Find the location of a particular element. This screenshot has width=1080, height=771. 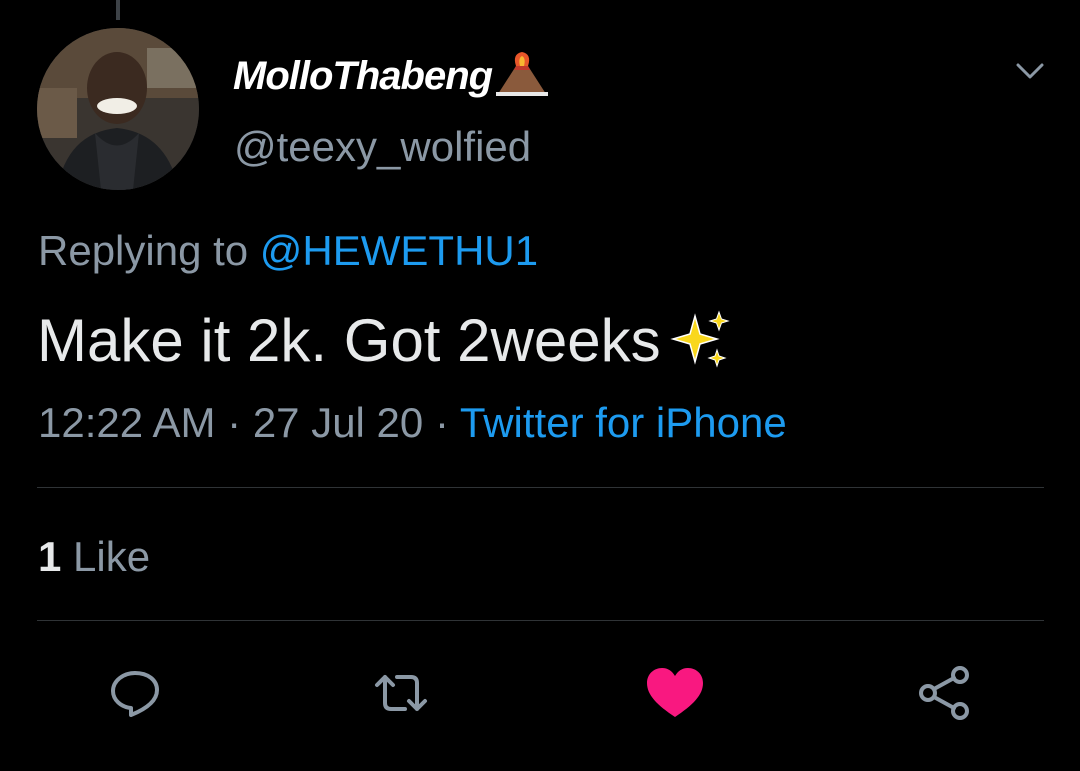

reply-prefix: Replying to is located at coordinates (143, 250).